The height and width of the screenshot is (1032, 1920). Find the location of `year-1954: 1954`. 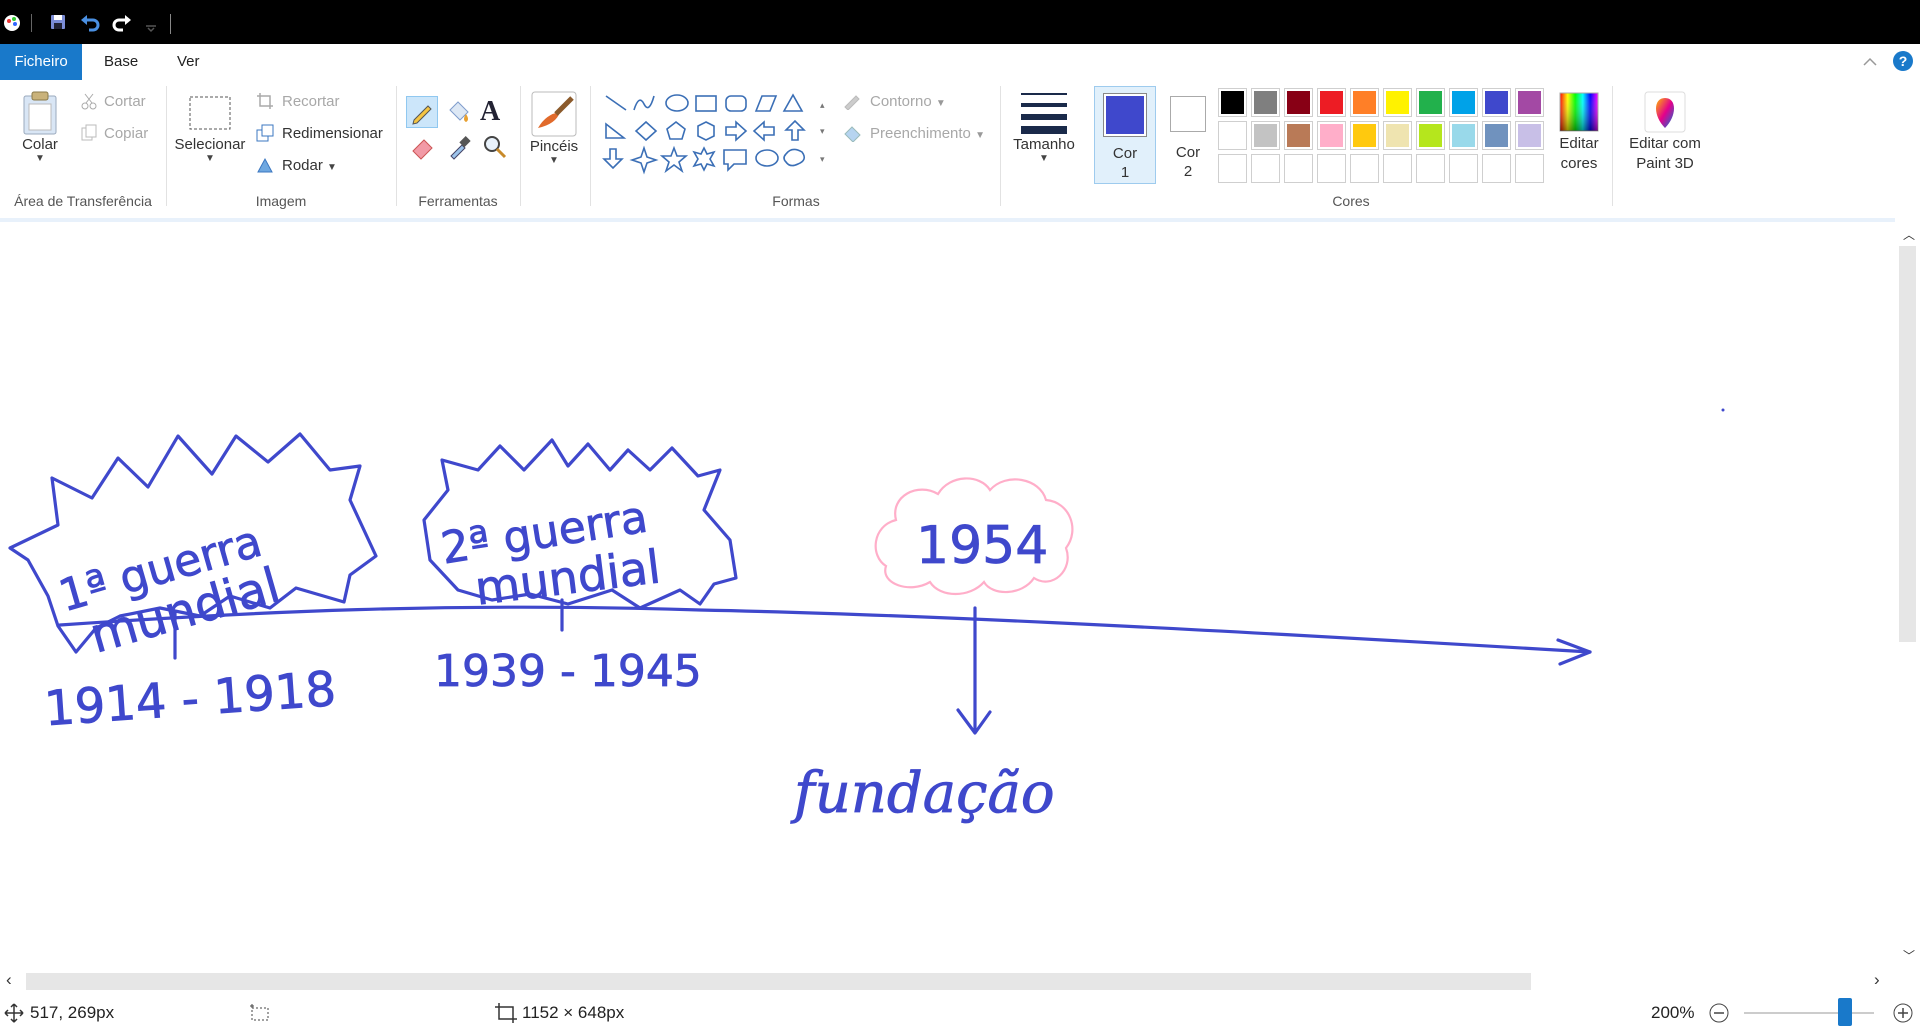

year-1954: 1954 is located at coordinates (982, 546).